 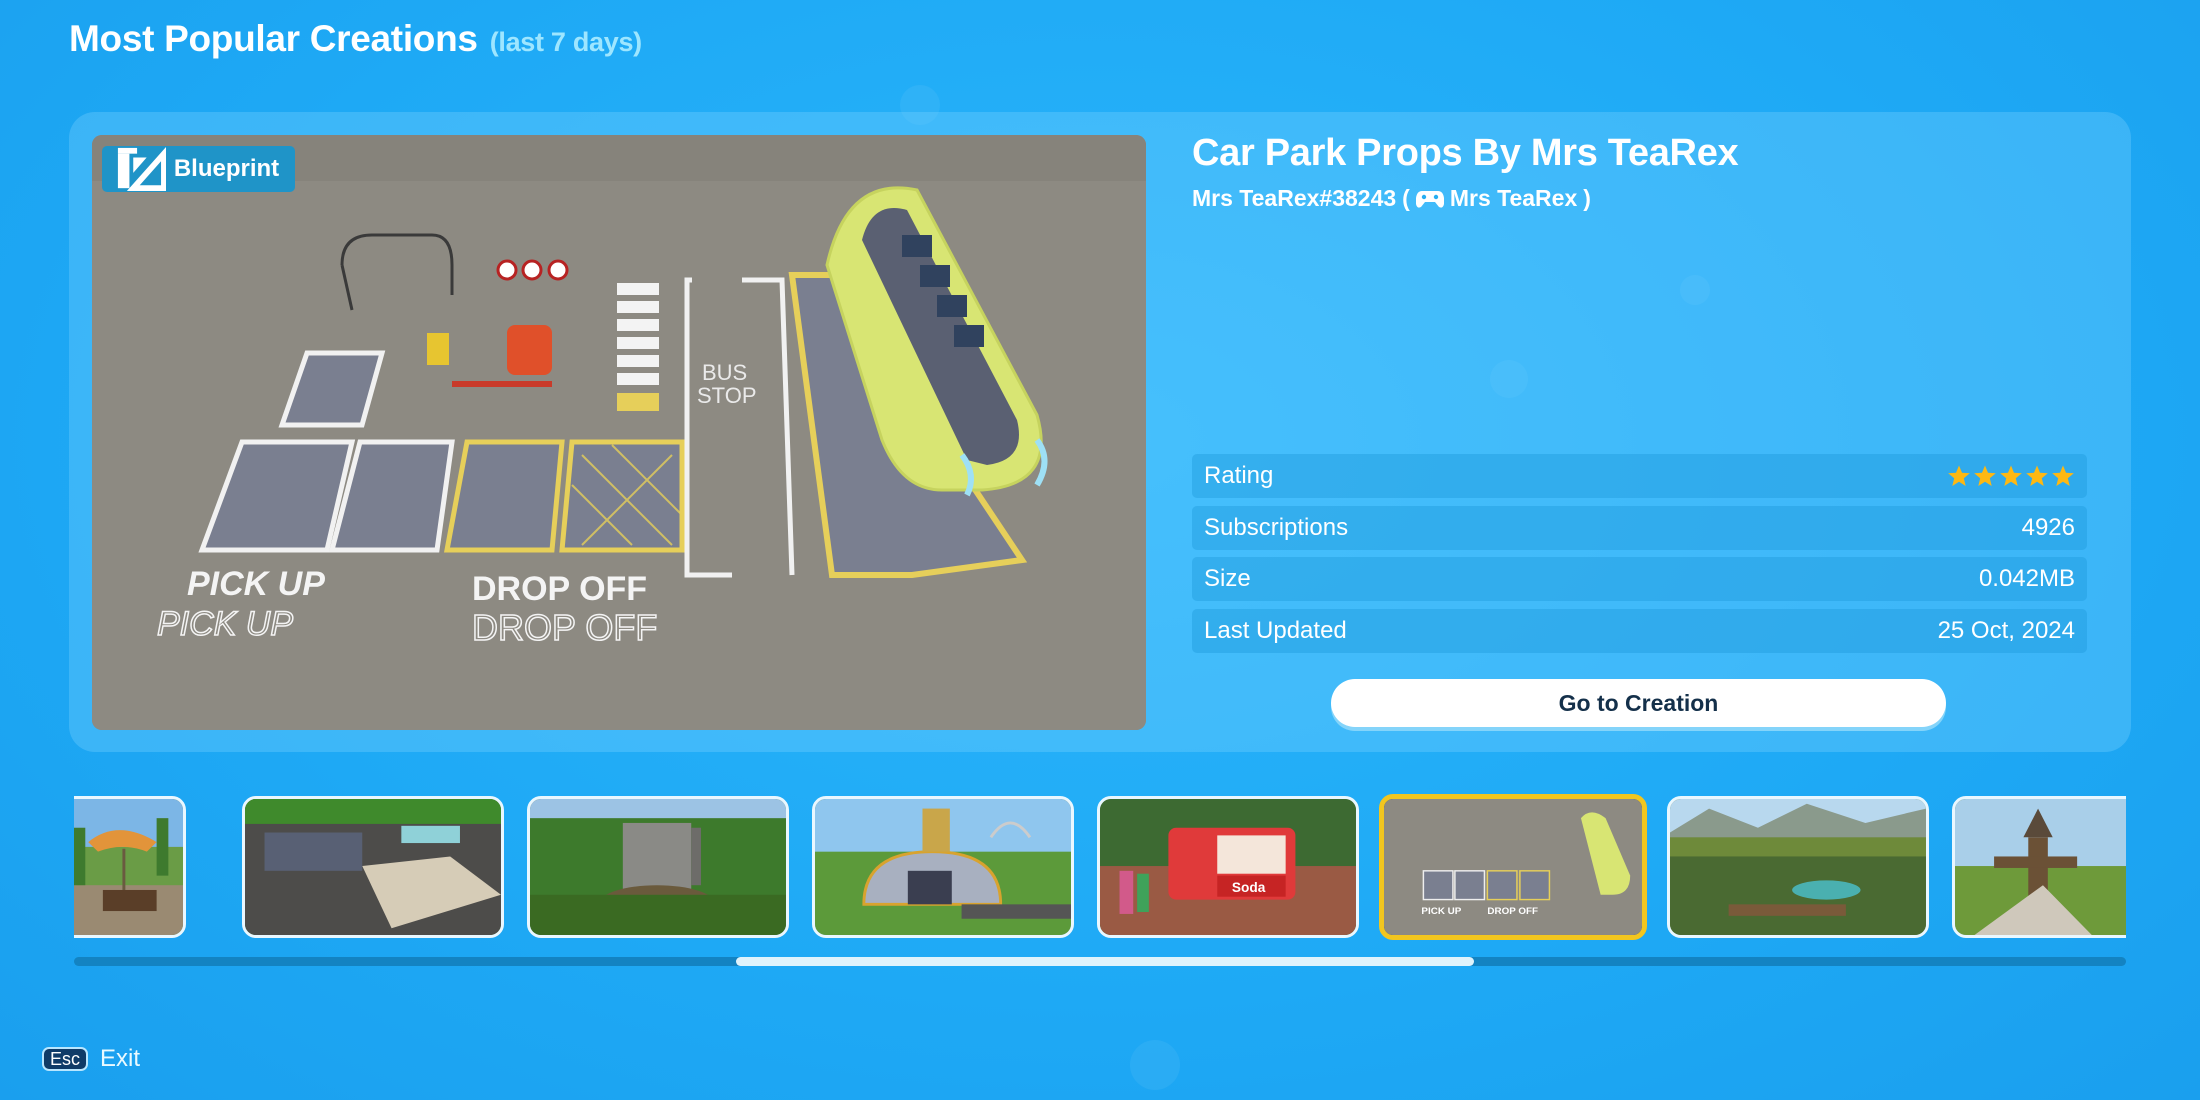 What do you see at coordinates (1276, 527) in the screenshot?
I see `stat-label: Subscriptions` at bounding box center [1276, 527].